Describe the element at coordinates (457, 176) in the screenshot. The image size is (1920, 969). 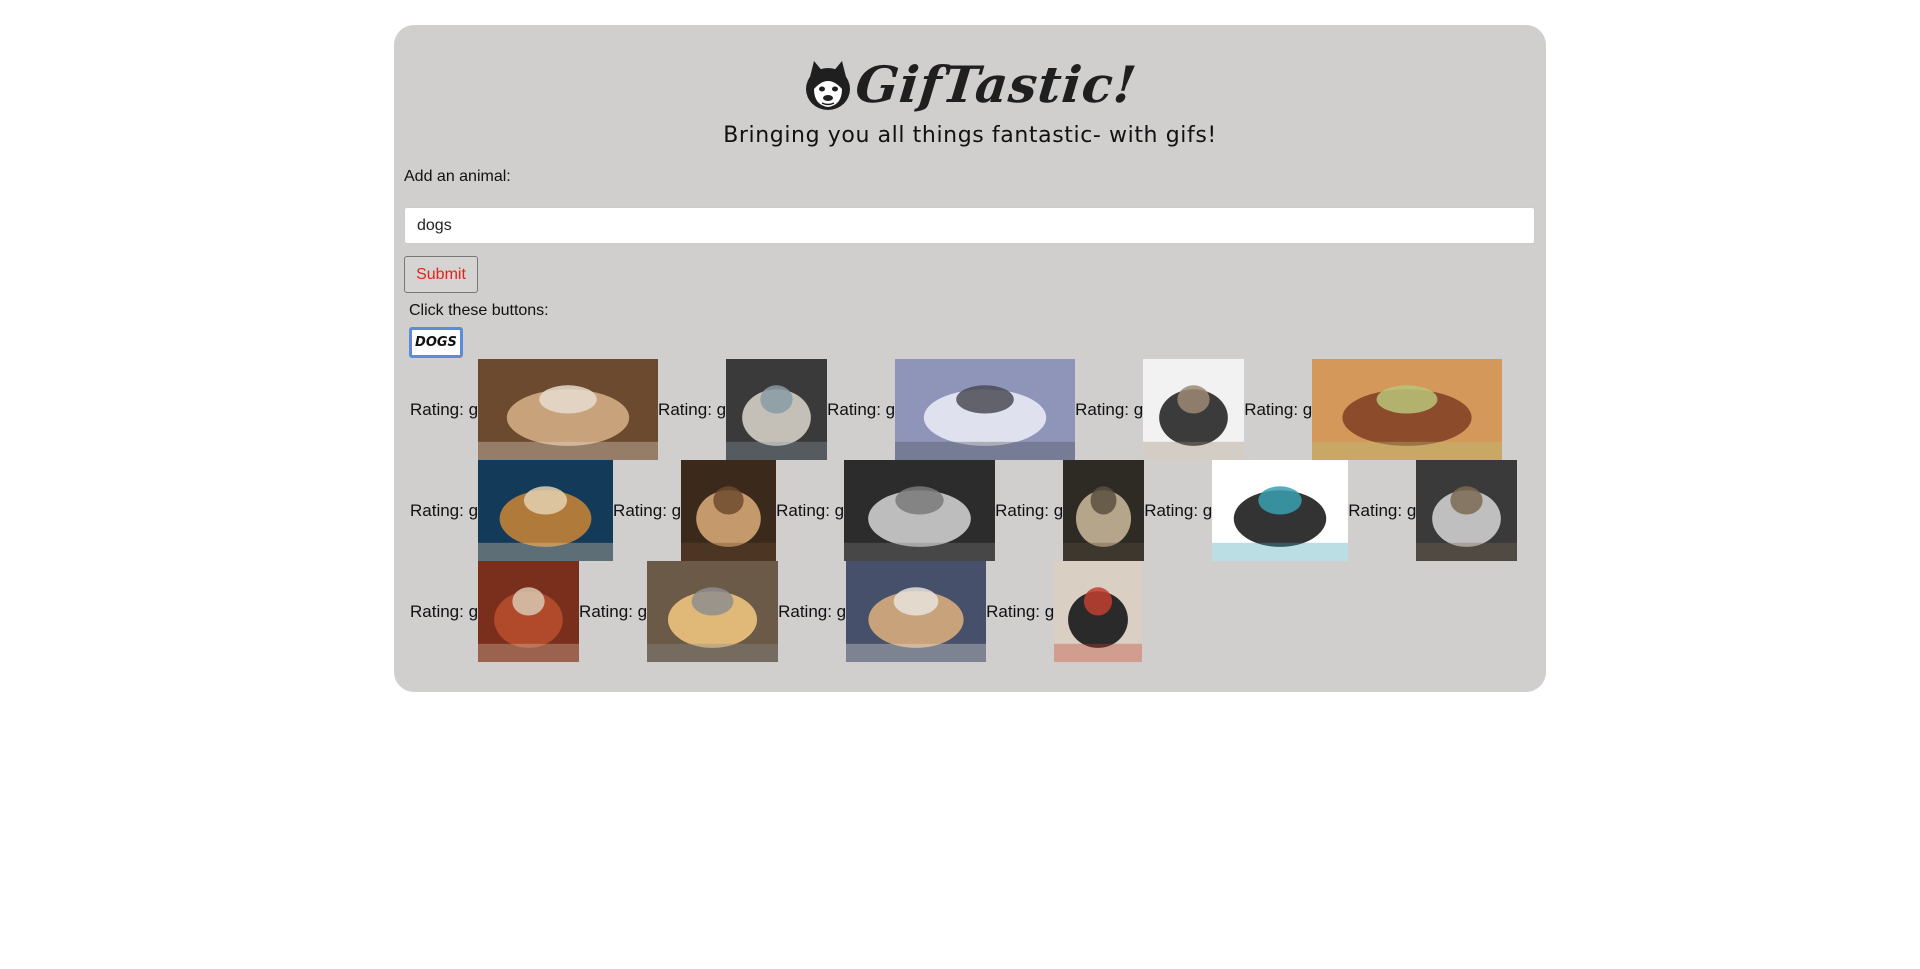
I see `add-animal-label: Add an animal:` at that location.